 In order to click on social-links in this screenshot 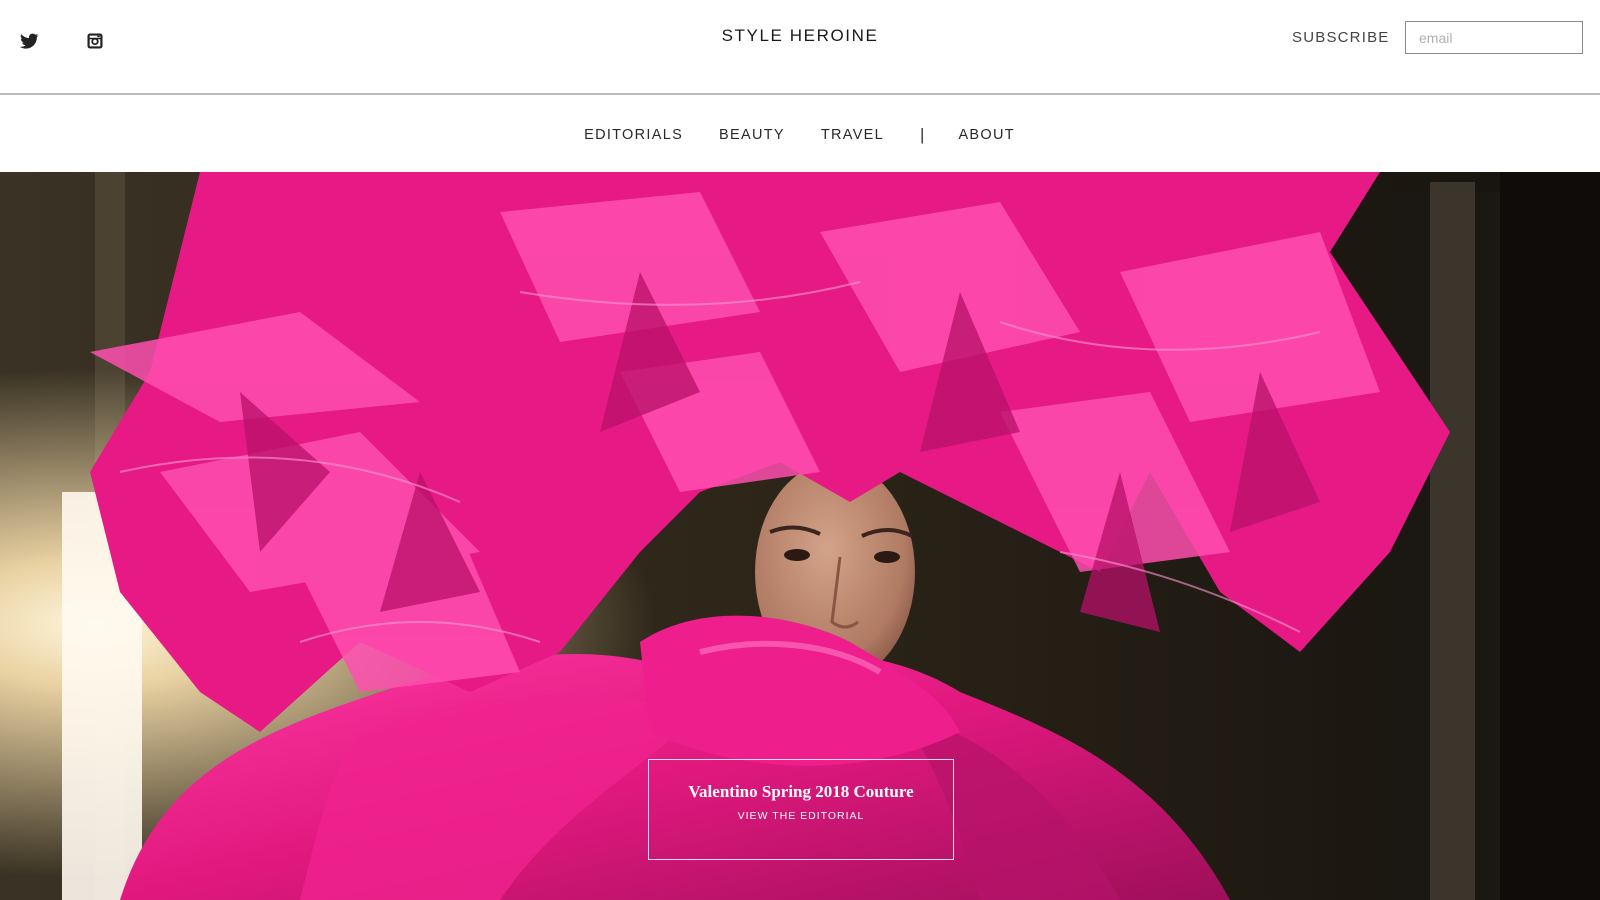, I will do `click(62, 41)`.